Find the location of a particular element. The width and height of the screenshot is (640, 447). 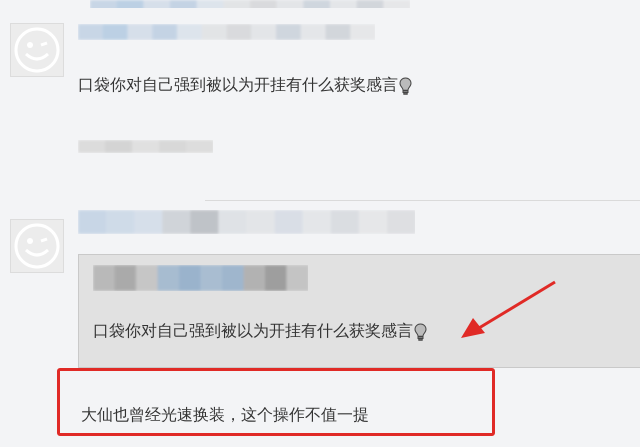

quoted-text: 口袋你对自己强到被以为开挂有什么获奖感言 is located at coordinates (253, 331).